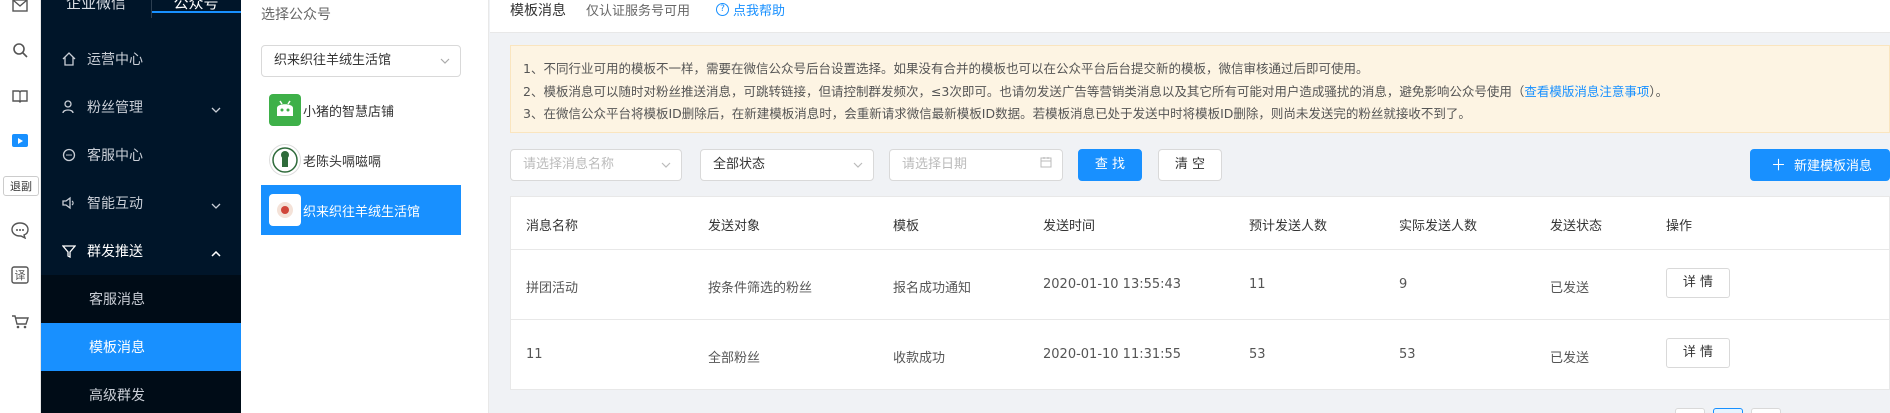 This screenshot has width=1890, height=413. I want to click on nav-item-label: 客服中心, so click(115, 156).